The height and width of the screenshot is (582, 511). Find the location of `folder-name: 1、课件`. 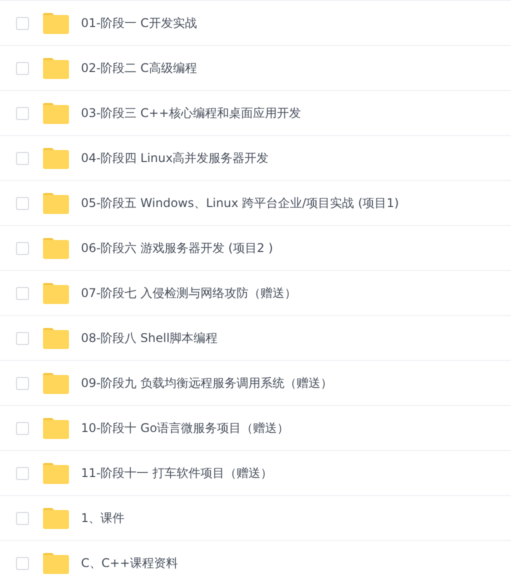

folder-name: 1、课件 is located at coordinates (103, 518).